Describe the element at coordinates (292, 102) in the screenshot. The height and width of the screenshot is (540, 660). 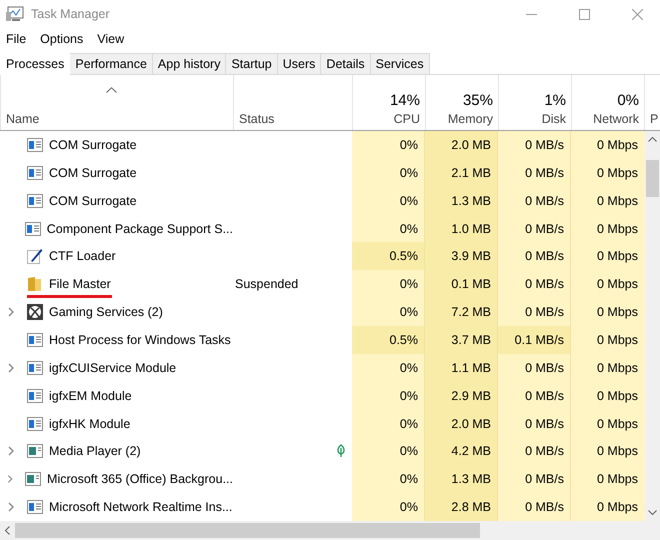
I see `column-header: Status` at that location.